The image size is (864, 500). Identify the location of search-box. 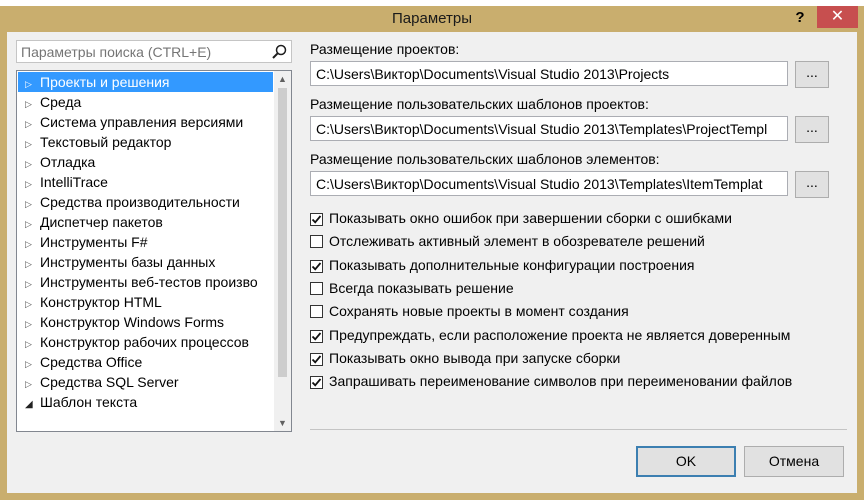
(154, 51).